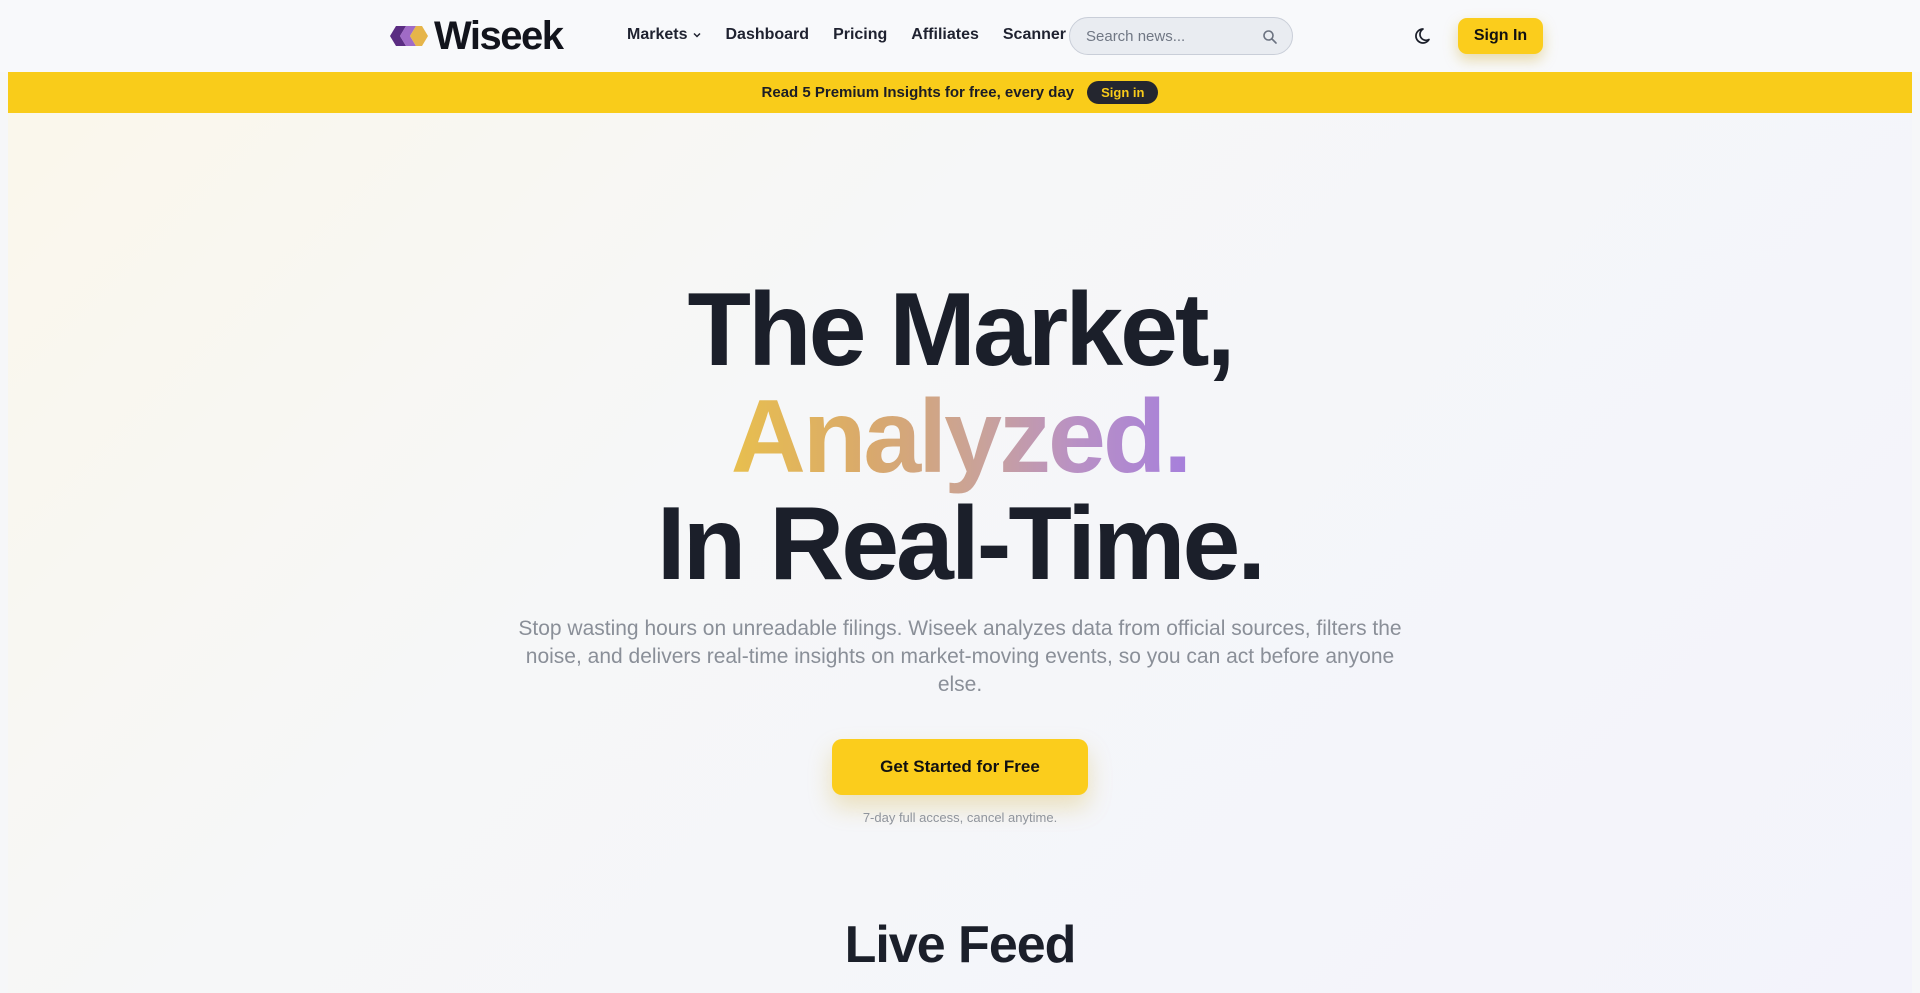  Describe the element at coordinates (409, 36) in the screenshot. I see `logo-mark-icon` at that location.